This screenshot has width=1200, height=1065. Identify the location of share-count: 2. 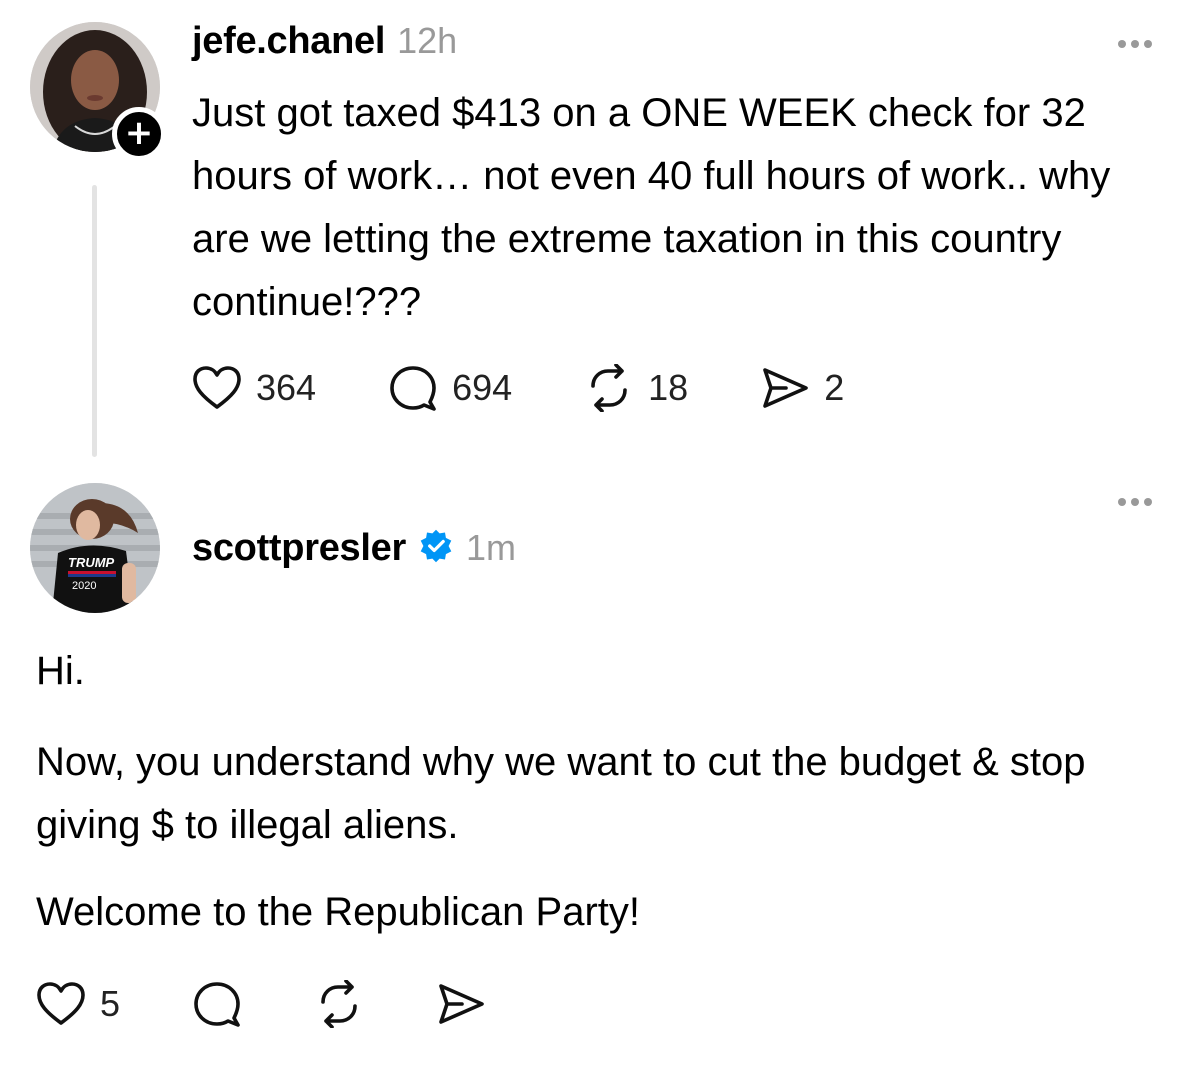
(834, 387).